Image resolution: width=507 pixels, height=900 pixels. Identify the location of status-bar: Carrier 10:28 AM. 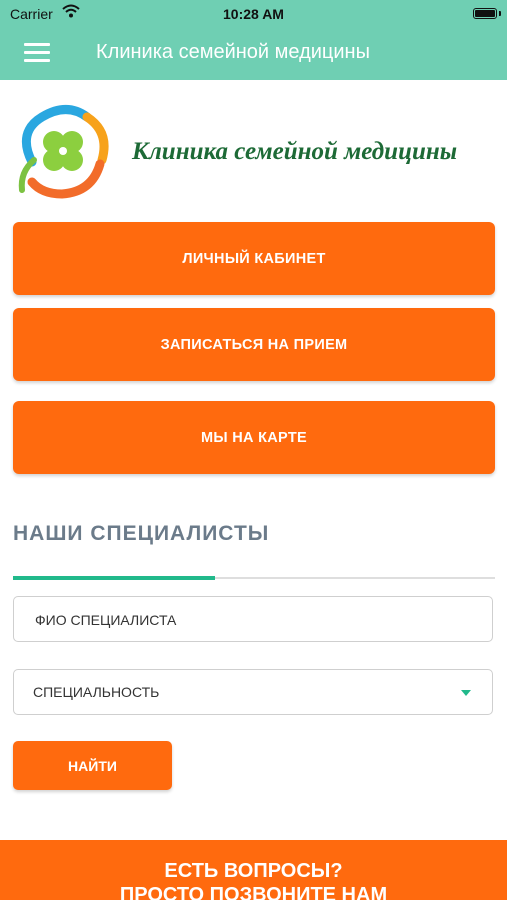
(253, 14).